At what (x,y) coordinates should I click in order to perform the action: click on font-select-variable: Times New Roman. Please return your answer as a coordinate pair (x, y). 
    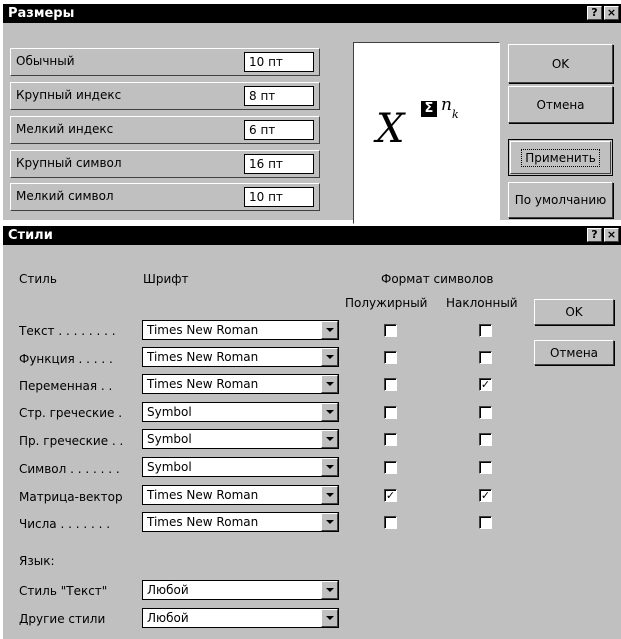
    Looking at the image, I should click on (240, 384).